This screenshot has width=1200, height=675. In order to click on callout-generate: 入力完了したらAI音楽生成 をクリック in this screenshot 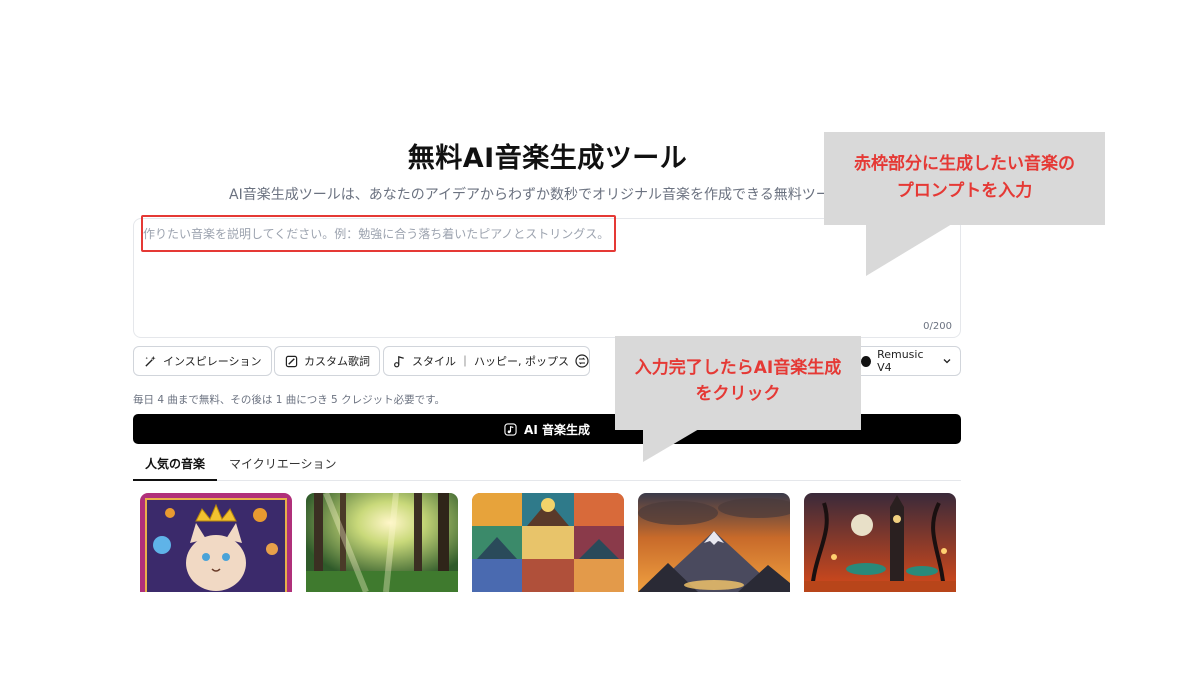, I will do `click(738, 383)`.